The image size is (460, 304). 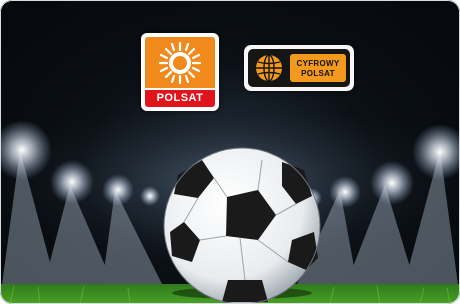 I want to click on cyfrowy-polsat-label: CYFROWY POLSAT, so click(x=318, y=68).